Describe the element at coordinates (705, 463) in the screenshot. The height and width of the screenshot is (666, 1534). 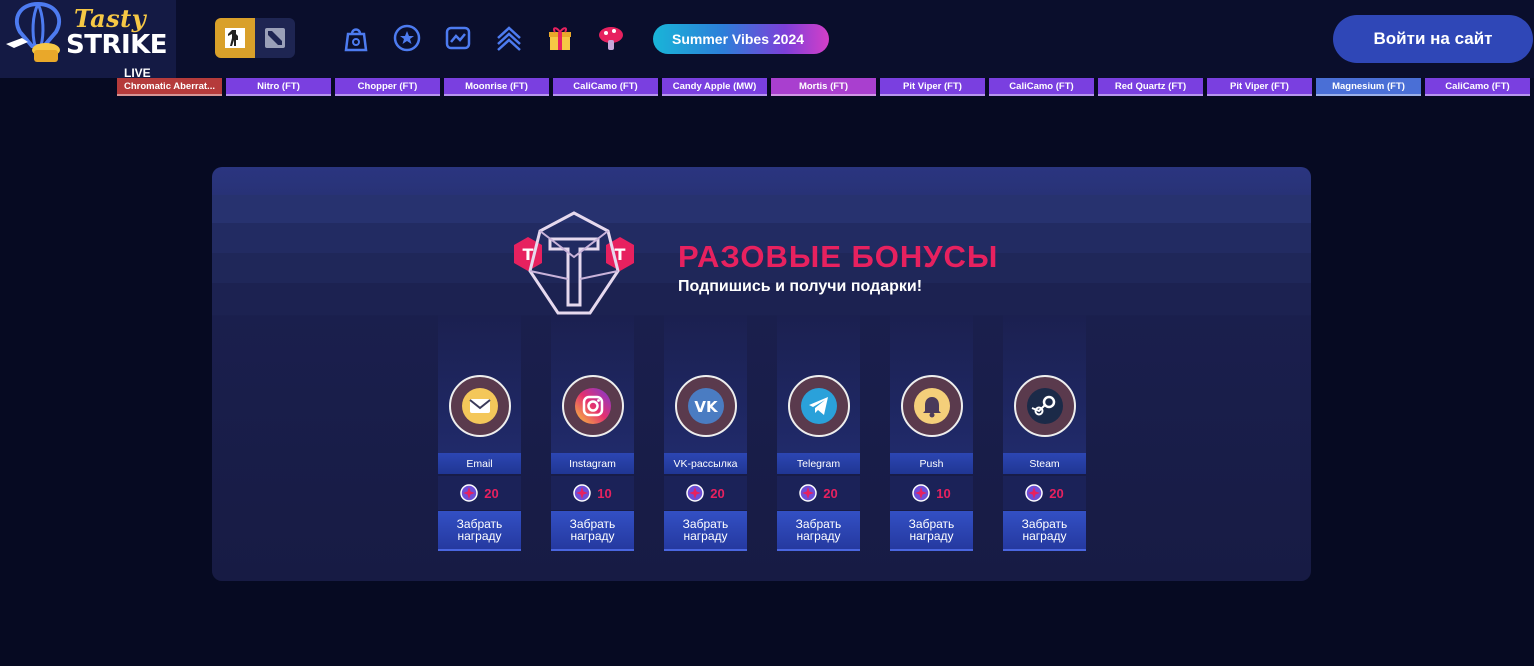
I see `card-title: VK-рассылка` at that location.